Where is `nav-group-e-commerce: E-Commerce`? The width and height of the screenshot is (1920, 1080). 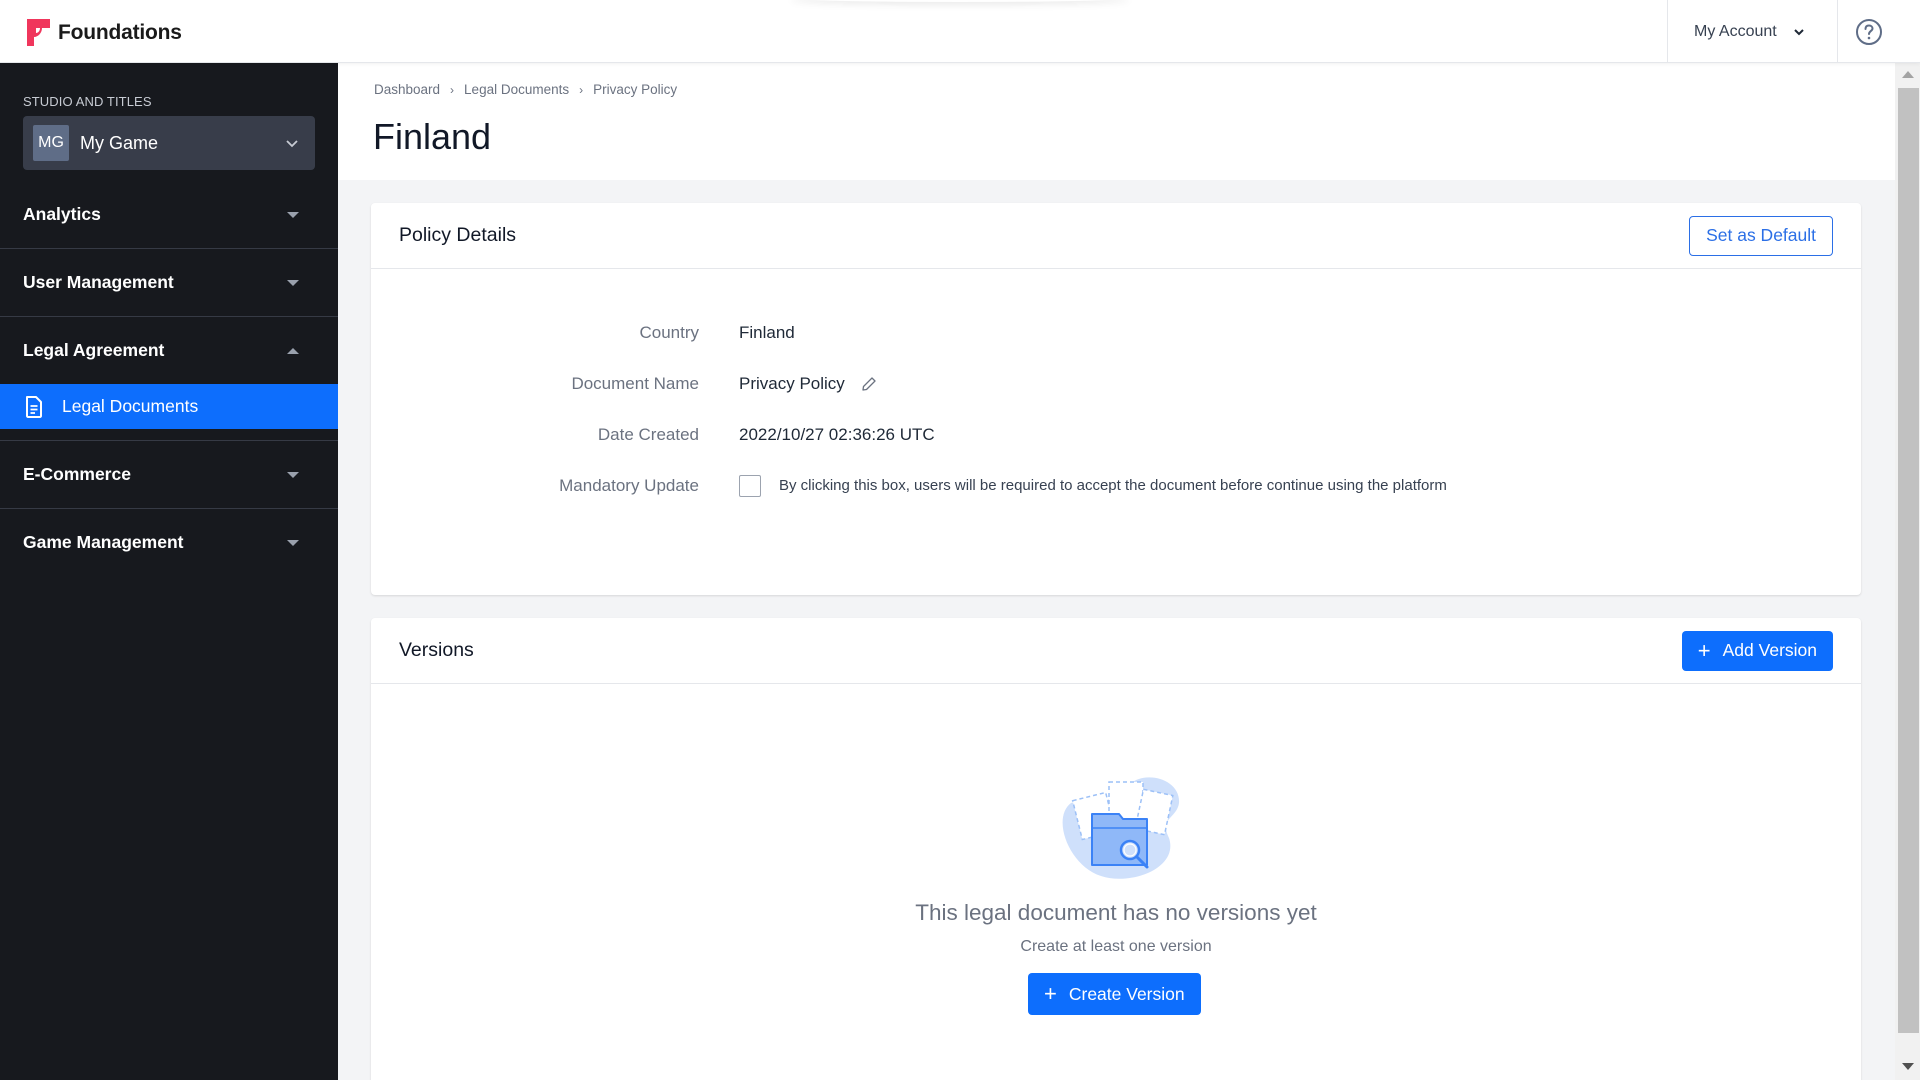
nav-group-e-commerce: E-Commerce is located at coordinates (169, 475).